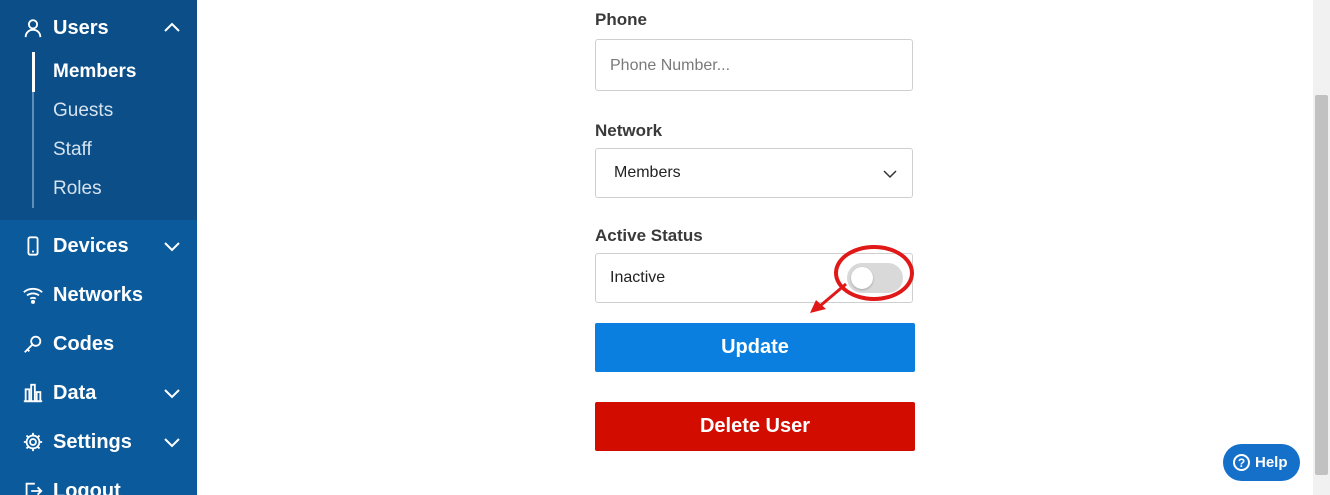 This screenshot has width=1330, height=495. Describe the element at coordinates (33, 246) in the screenshot. I see `phone-icon` at that location.